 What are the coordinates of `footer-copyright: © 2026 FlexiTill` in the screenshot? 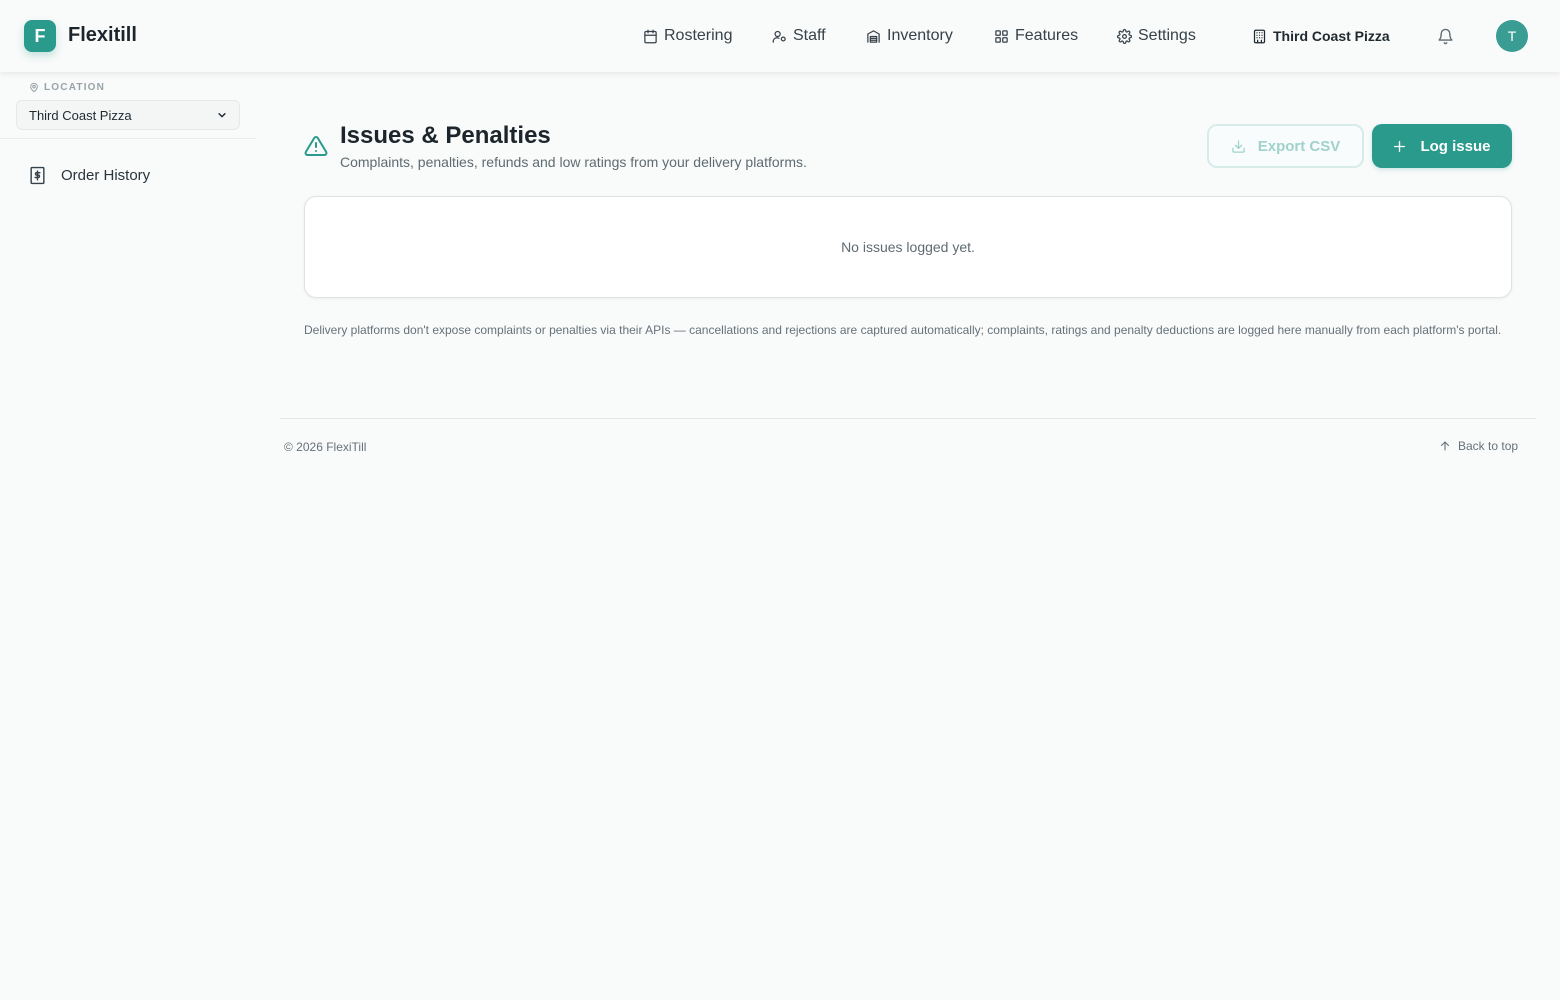 It's located at (325, 447).